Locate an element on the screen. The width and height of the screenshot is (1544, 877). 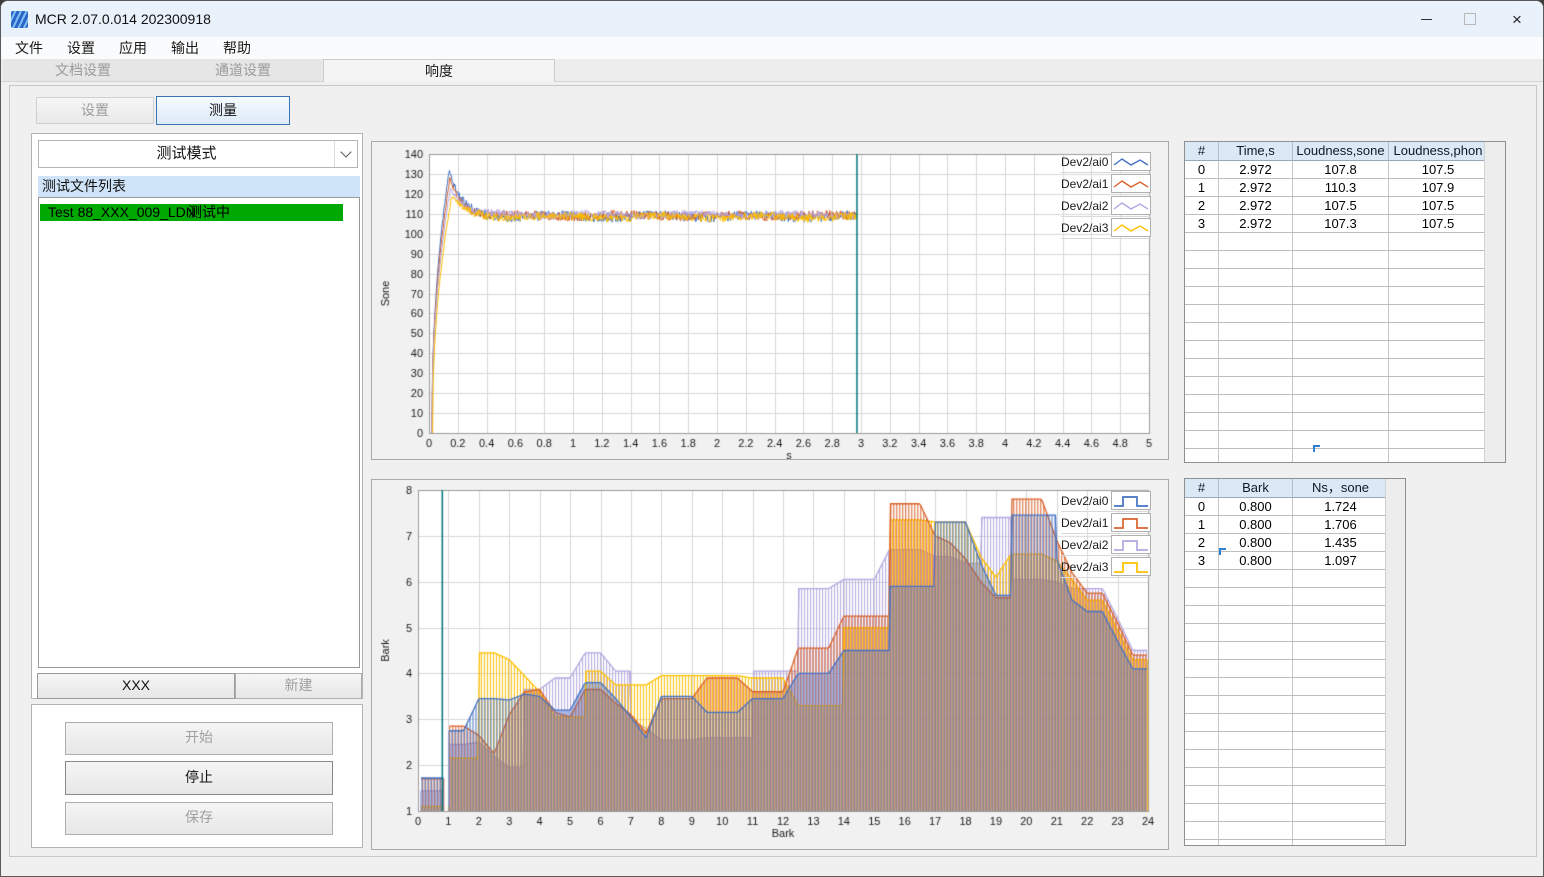
table-row: 3 0.800 1.097 is located at coordinates (1287, 561).